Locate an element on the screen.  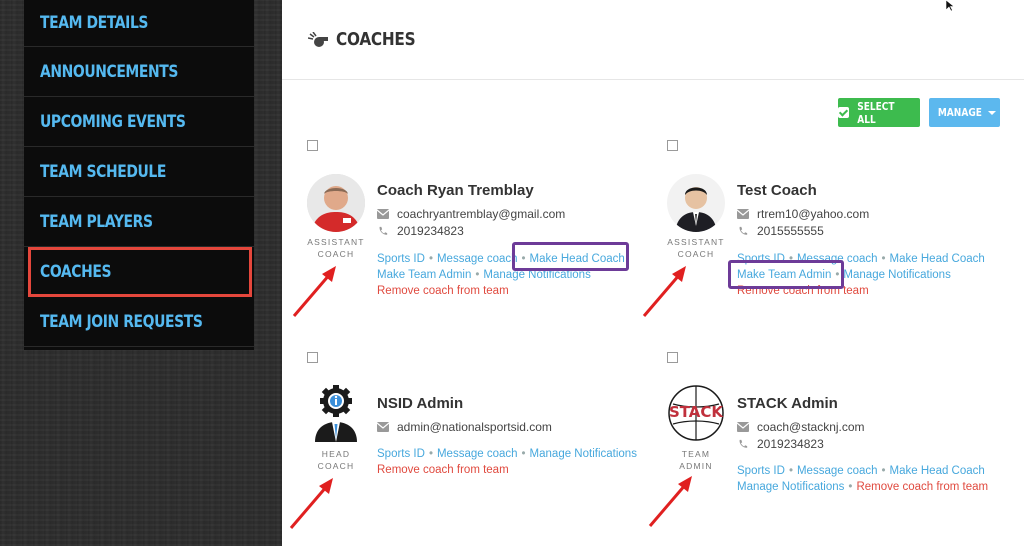
head-coach-logo is located at coordinates (336, 413).